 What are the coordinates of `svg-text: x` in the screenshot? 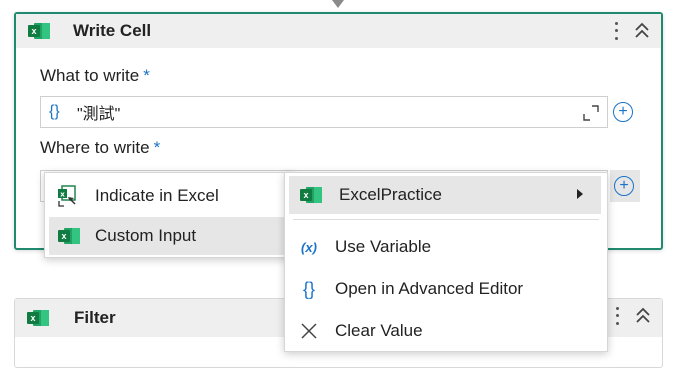 It's located at (62, 195).